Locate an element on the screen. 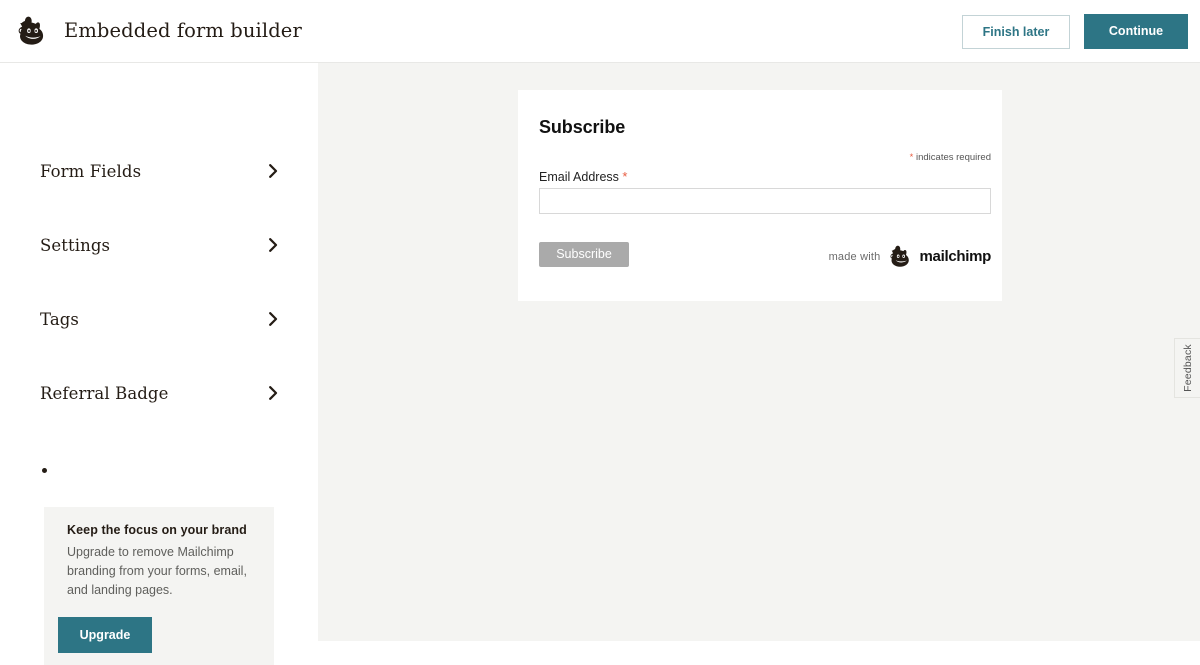 Image resolution: width=1200 pixels, height=665 pixels. continue-button: Continue is located at coordinates (1136, 31).